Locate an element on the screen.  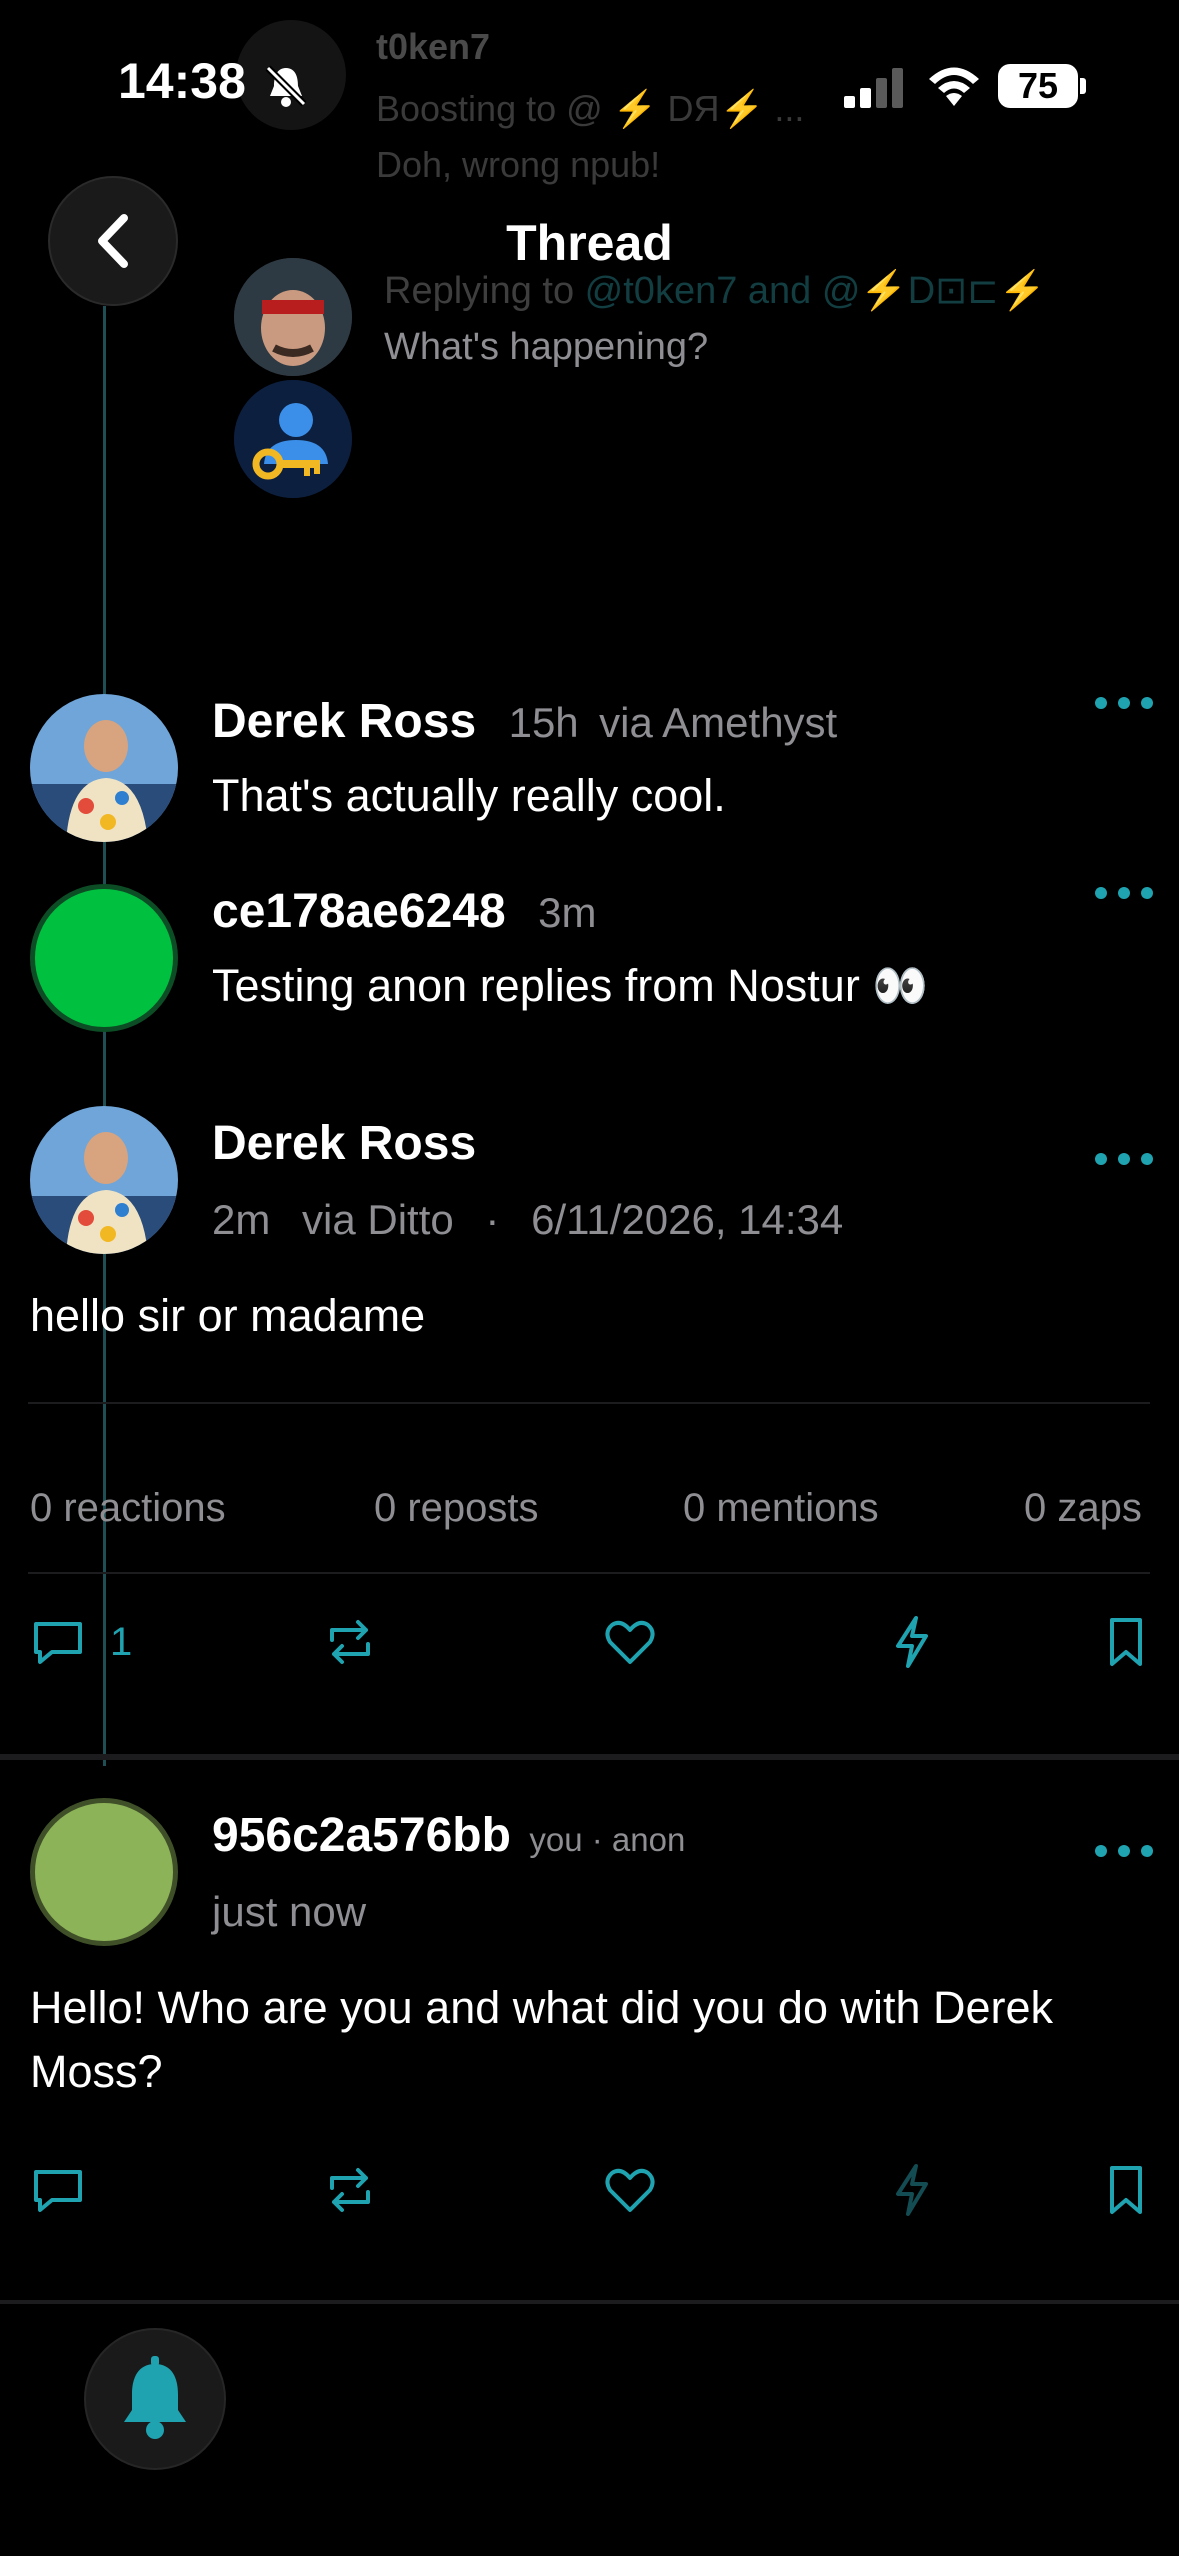
background-author: t0ken7 is located at coordinates (433, 46).